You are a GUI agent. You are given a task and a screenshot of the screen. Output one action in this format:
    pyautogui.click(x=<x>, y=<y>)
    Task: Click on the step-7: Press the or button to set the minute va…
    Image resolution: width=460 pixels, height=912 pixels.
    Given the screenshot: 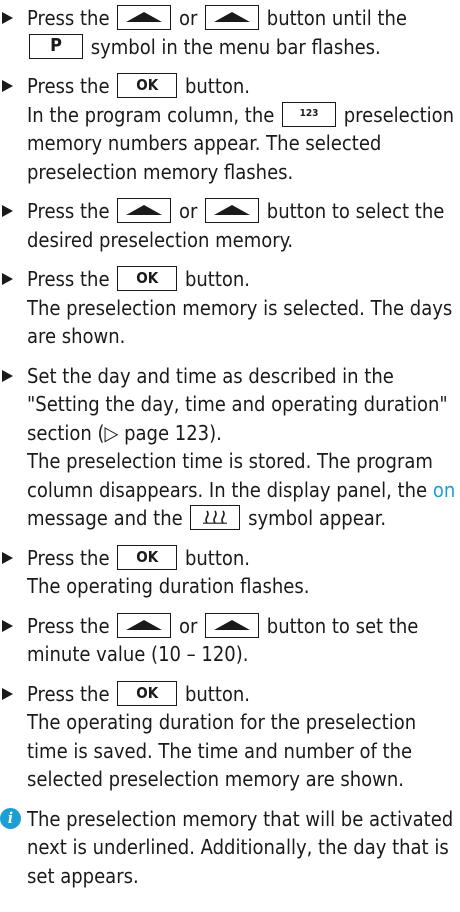 What is the action you would take?
    pyautogui.click(x=230, y=640)
    